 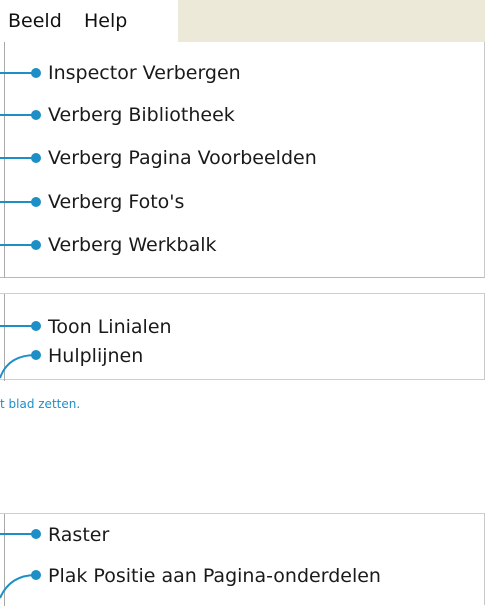 I want to click on callout-leaders, so click(x=20, y=333).